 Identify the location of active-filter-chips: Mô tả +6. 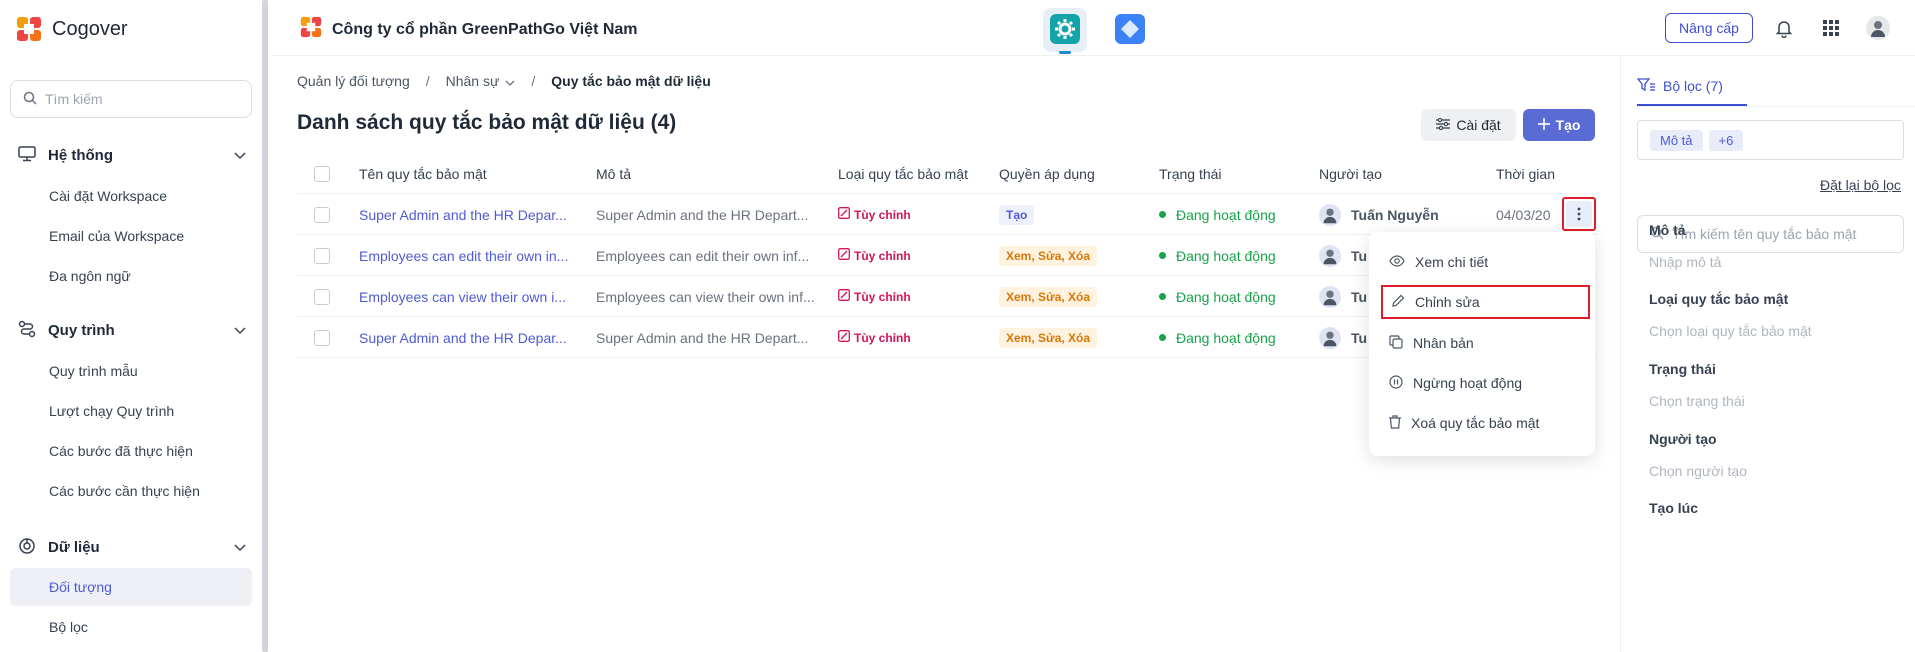
(1770, 140).